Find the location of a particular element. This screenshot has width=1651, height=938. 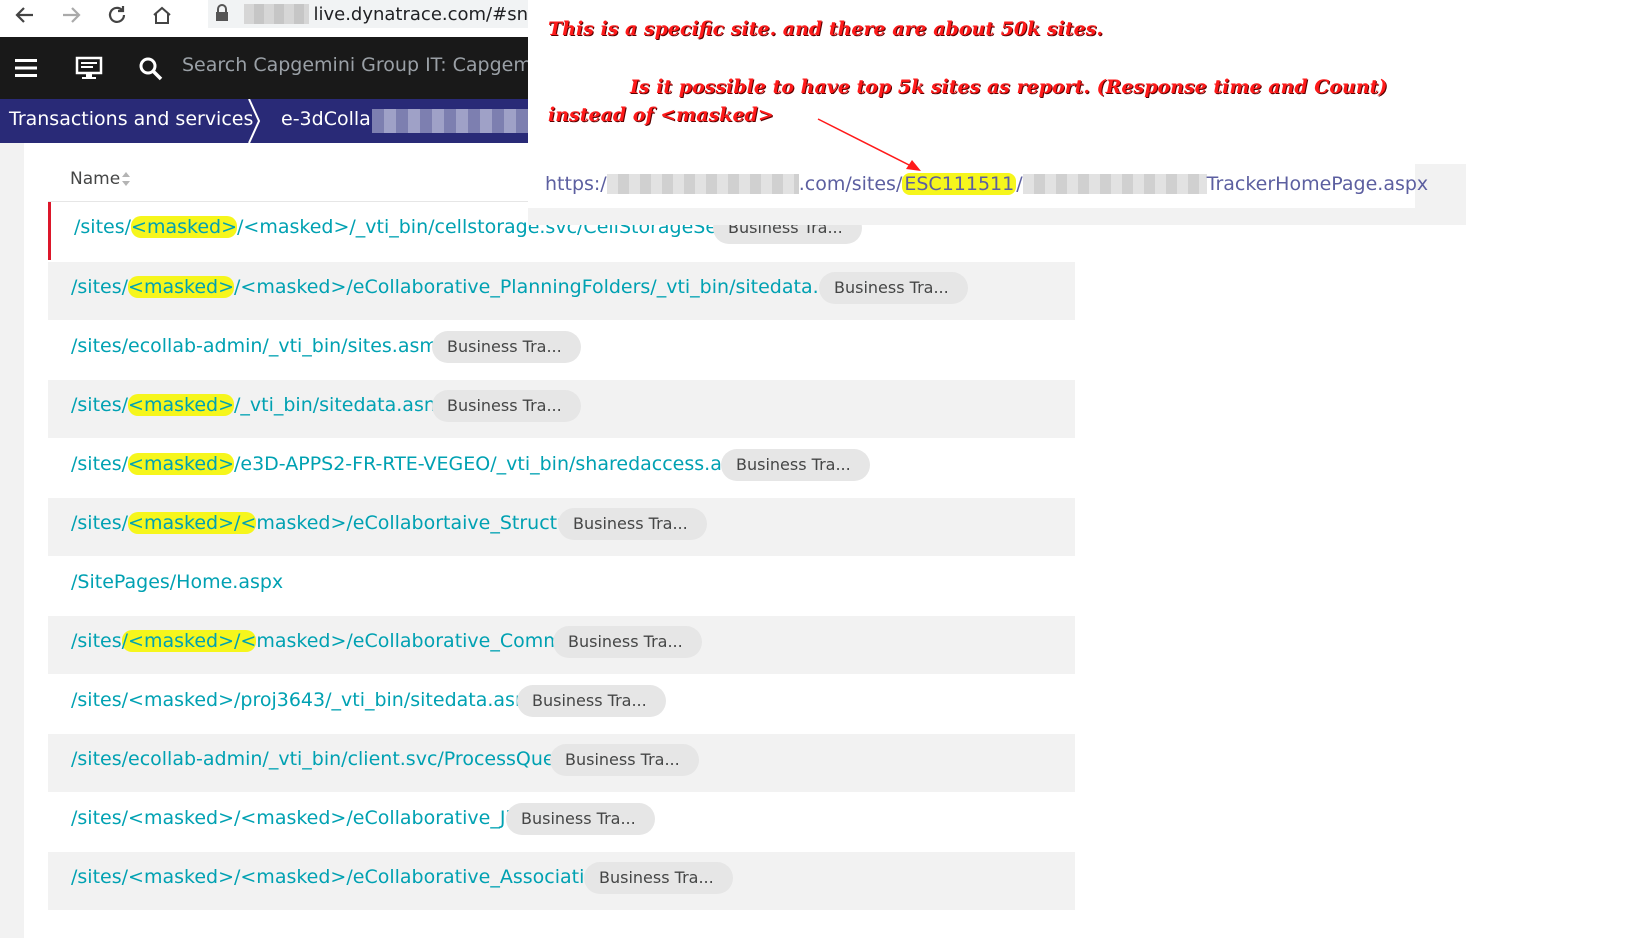

column-header-name: Name is located at coordinates (95, 179).